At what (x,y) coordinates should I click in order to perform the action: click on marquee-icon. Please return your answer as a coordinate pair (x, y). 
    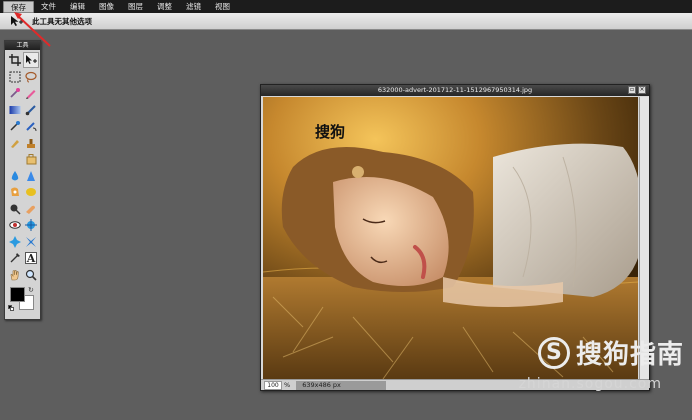
    Looking at the image, I should click on (15, 77).